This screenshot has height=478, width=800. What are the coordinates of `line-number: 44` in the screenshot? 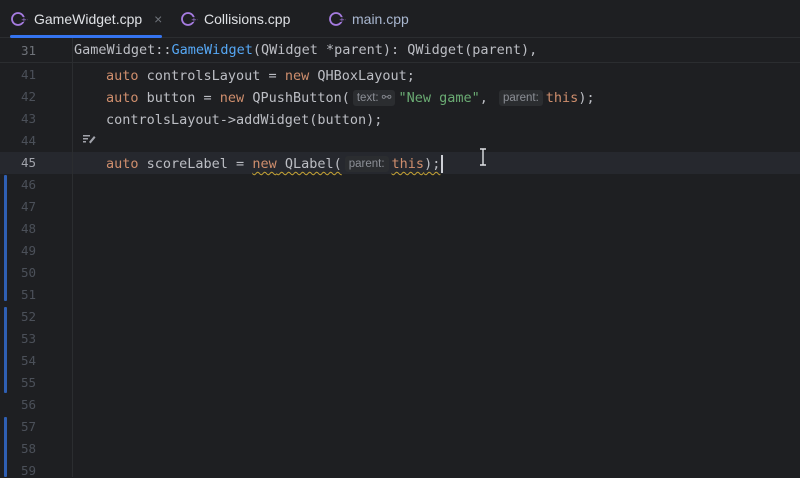 It's located at (18, 140).